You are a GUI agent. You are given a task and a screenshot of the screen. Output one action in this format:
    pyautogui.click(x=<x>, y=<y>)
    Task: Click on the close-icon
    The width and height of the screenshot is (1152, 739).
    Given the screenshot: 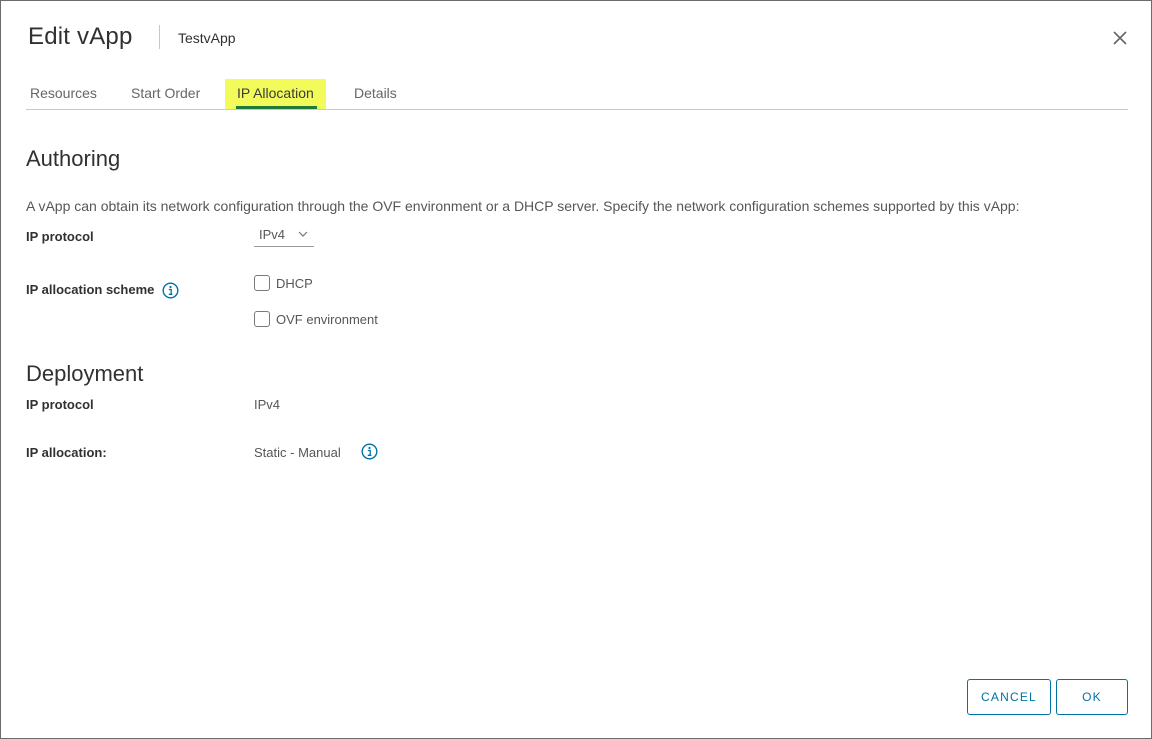 What is the action you would take?
    pyautogui.click(x=1120, y=38)
    